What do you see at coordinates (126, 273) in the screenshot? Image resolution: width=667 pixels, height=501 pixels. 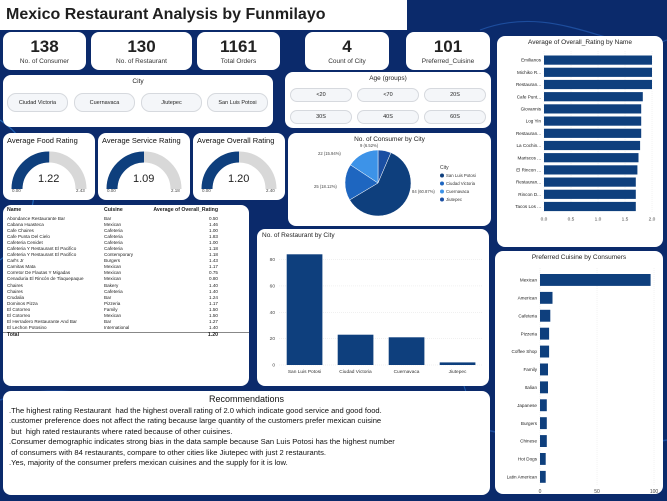 I see `table-row: Corretor De Flautas Y Migadas Mexican 0.75` at bounding box center [126, 273].